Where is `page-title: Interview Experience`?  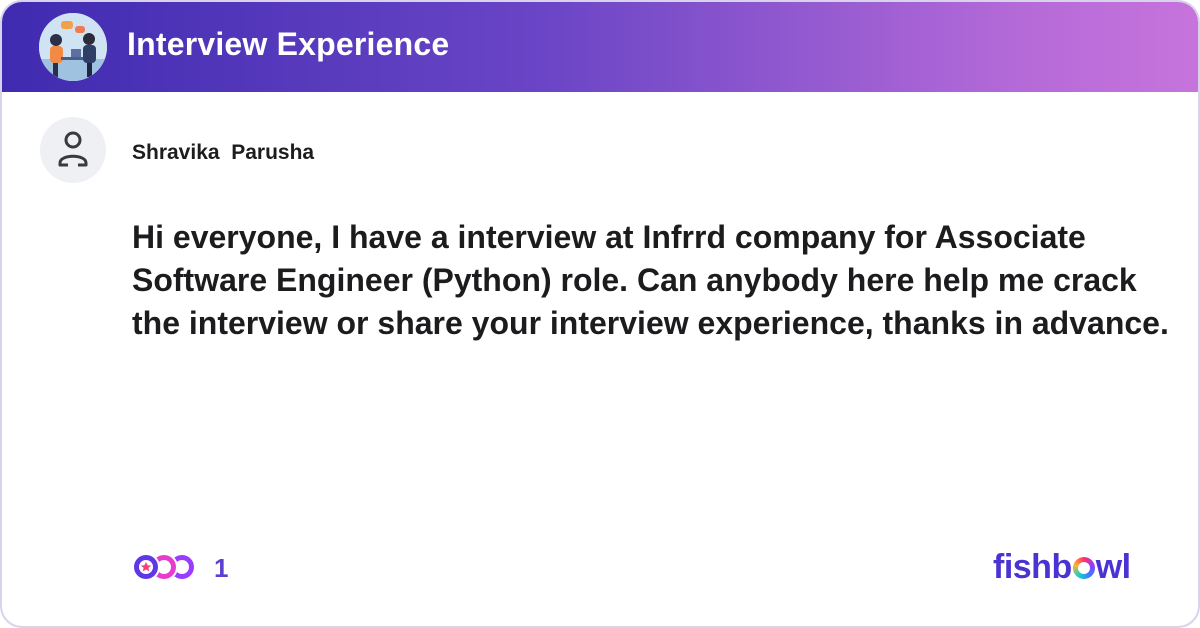
page-title: Interview Experience is located at coordinates (288, 44).